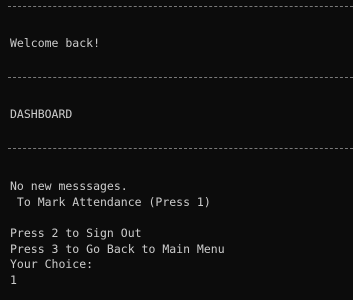 This screenshot has height=300, width=353. I want to click on choice-input: 1, so click(13, 281).